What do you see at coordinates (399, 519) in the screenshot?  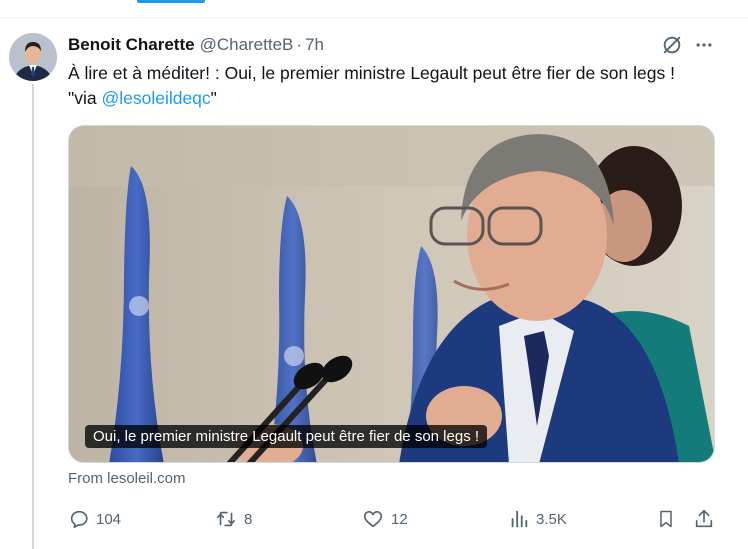 I see `like-count: 12` at bounding box center [399, 519].